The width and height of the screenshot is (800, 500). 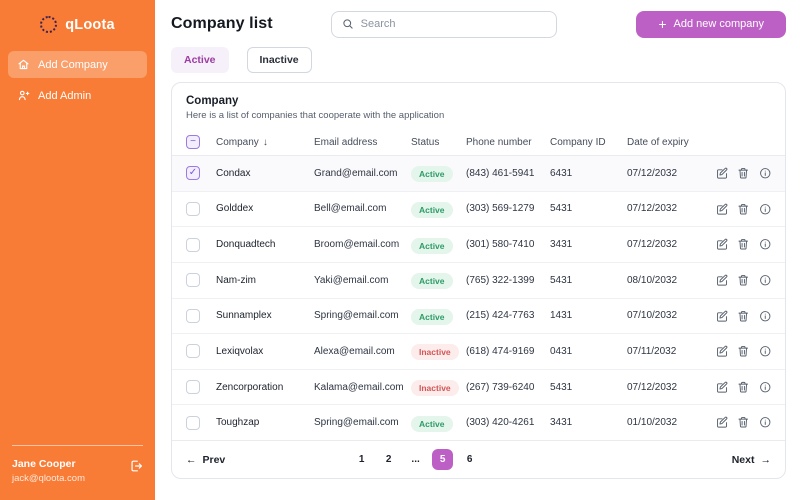 What do you see at coordinates (561, 245) in the screenshot?
I see `cell-company-id: 3431` at bounding box center [561, 245].